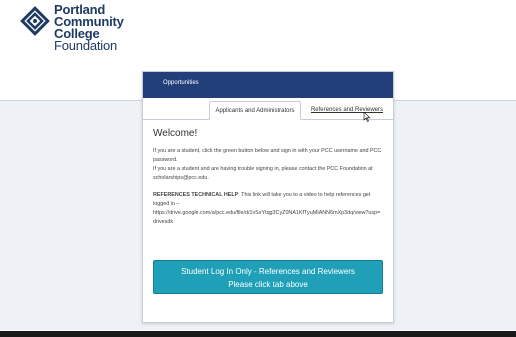 This screenshot has width=516, height=337. What do you see at coordinates (367, 117) in the screenshot?
I see `mouse-pointer-icon` at bounding box center [367, 117].